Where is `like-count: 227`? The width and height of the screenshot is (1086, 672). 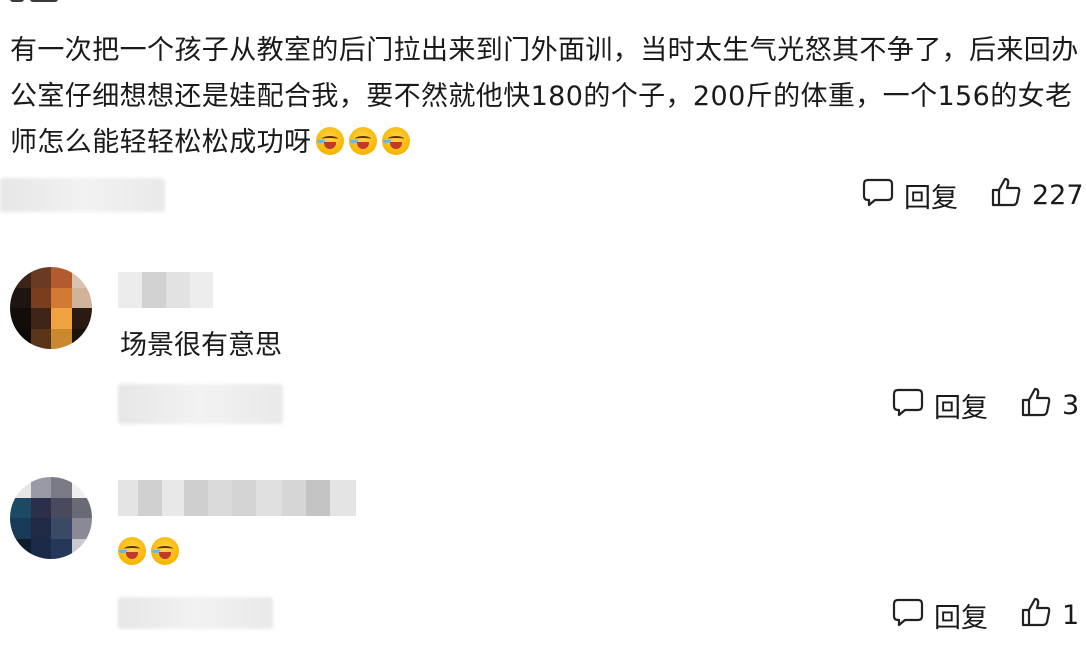
like-count: 227 is located at coordinates (1058, 195).